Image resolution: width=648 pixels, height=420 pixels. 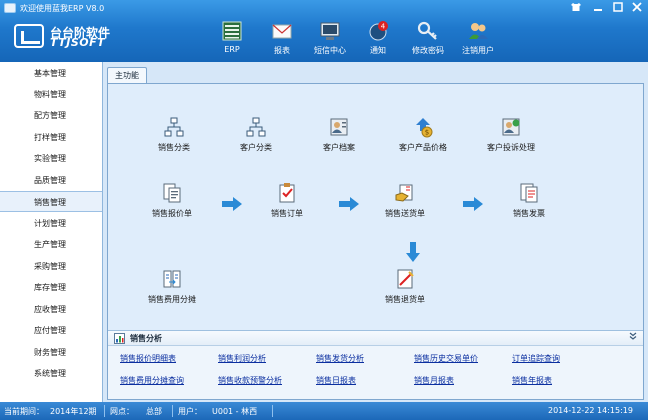 What do you see at coordinates (532, 380) in the screenshot?
I see `link-yearly-report: 销售年报表` at bounding box center [532, 380].